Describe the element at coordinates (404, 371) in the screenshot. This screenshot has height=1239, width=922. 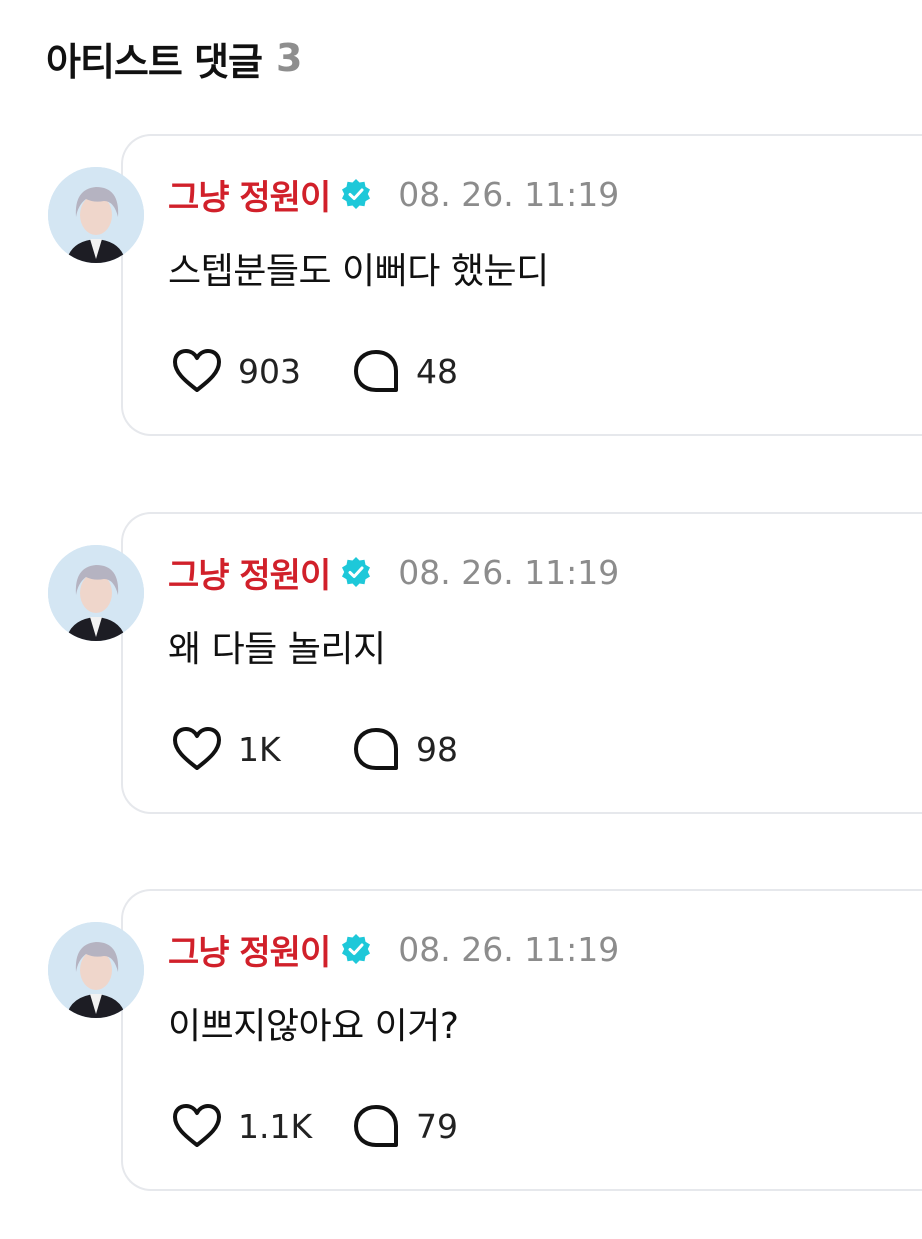
I see `reply-button: 48` at that location.